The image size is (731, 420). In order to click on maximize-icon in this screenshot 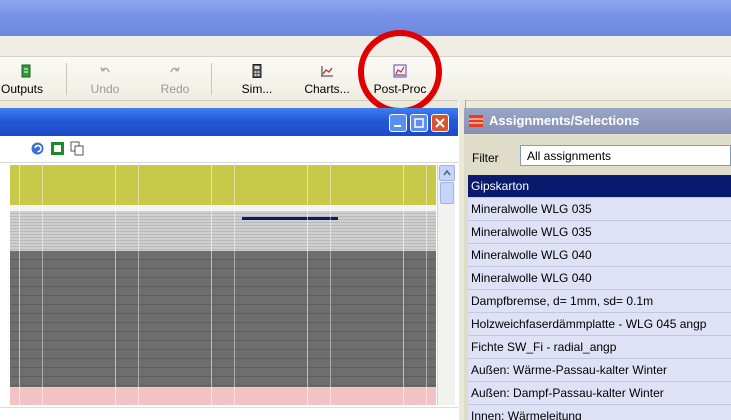, I will do `click(419, 123)`.